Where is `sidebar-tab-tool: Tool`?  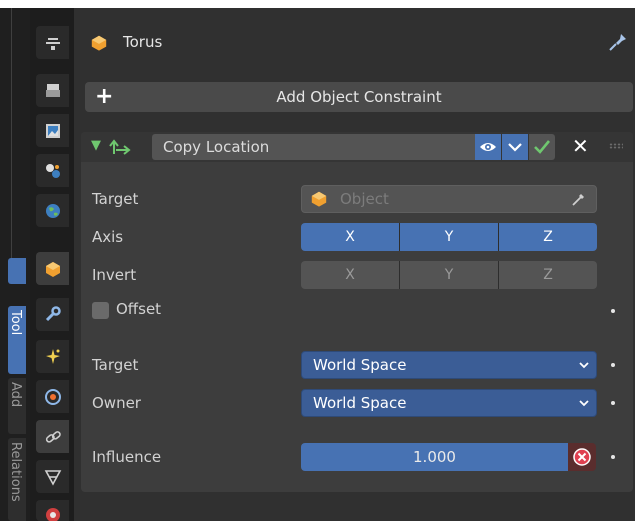
sidebar-tab-tool: Tool is located at coordinates (17, 340).